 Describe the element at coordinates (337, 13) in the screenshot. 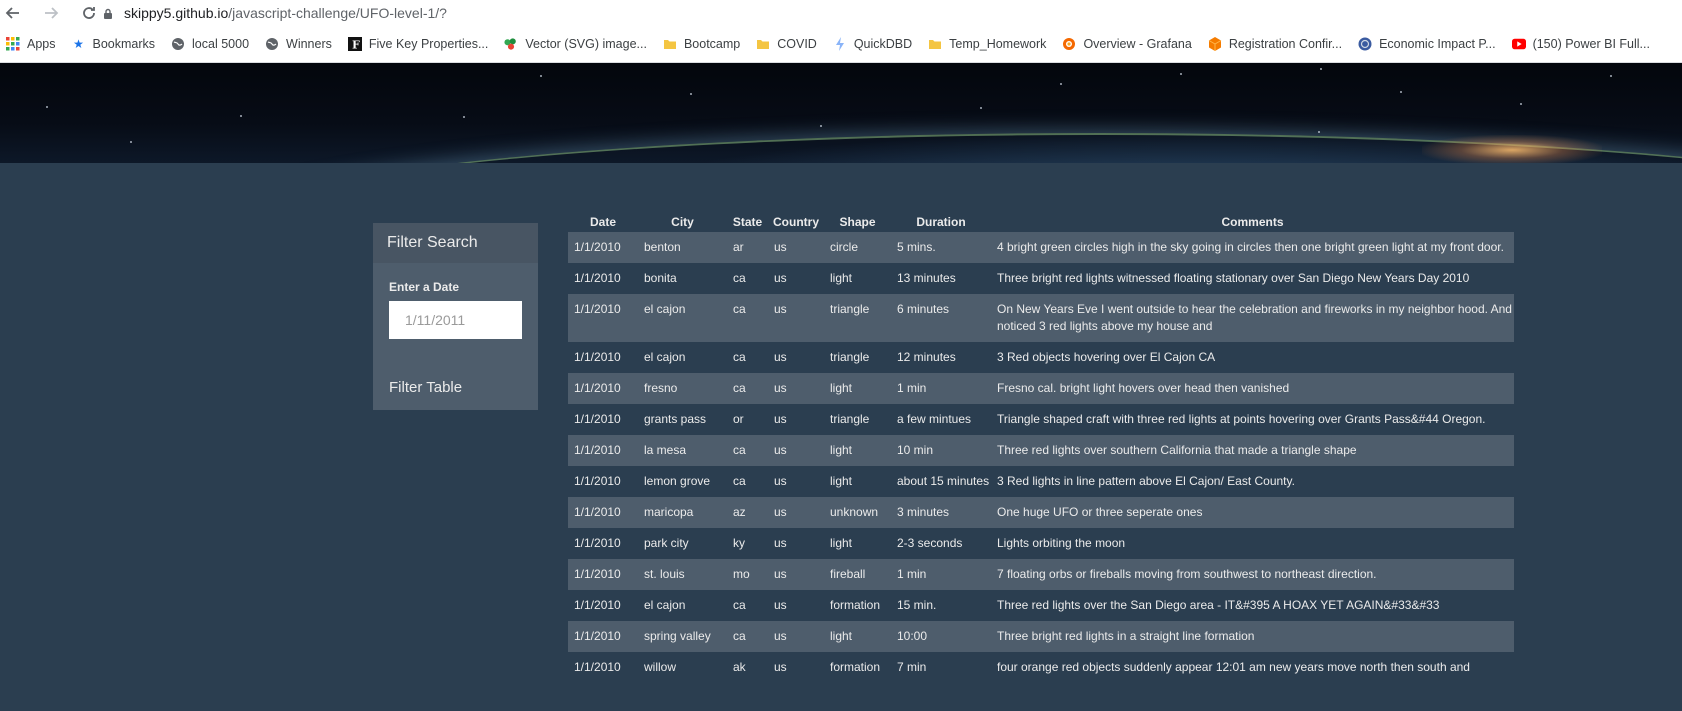

I see `url-path: /javascript-challenge/UFO-level-1/?` at that location.